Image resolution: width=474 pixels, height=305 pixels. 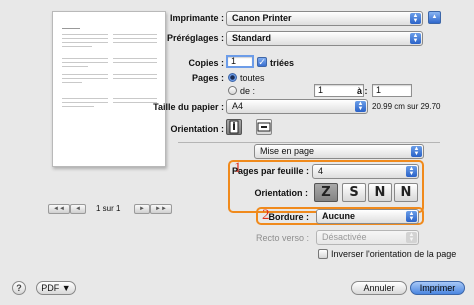 I want to click on layout-direction-label: Orientation :, so click(x=281, y=193).